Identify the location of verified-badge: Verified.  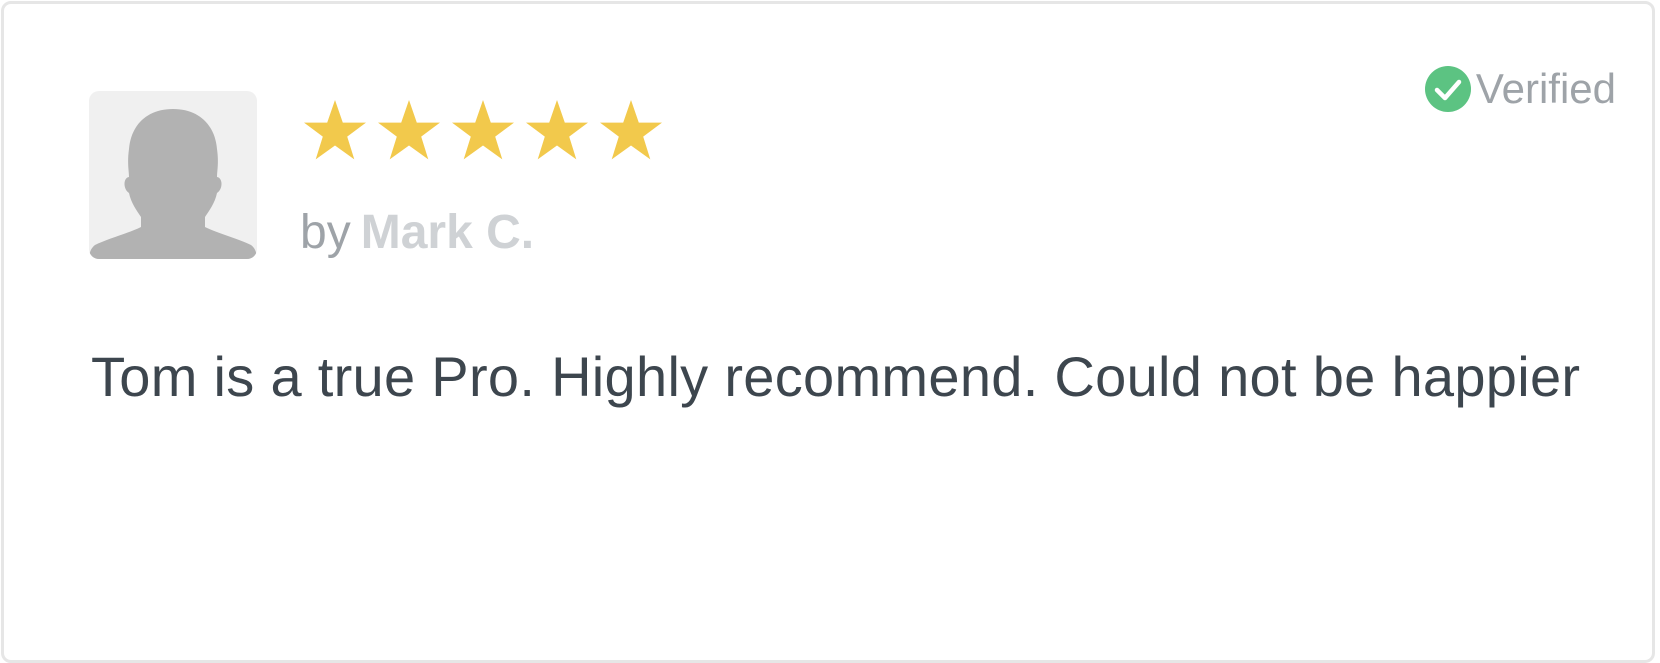
(1520, 89).